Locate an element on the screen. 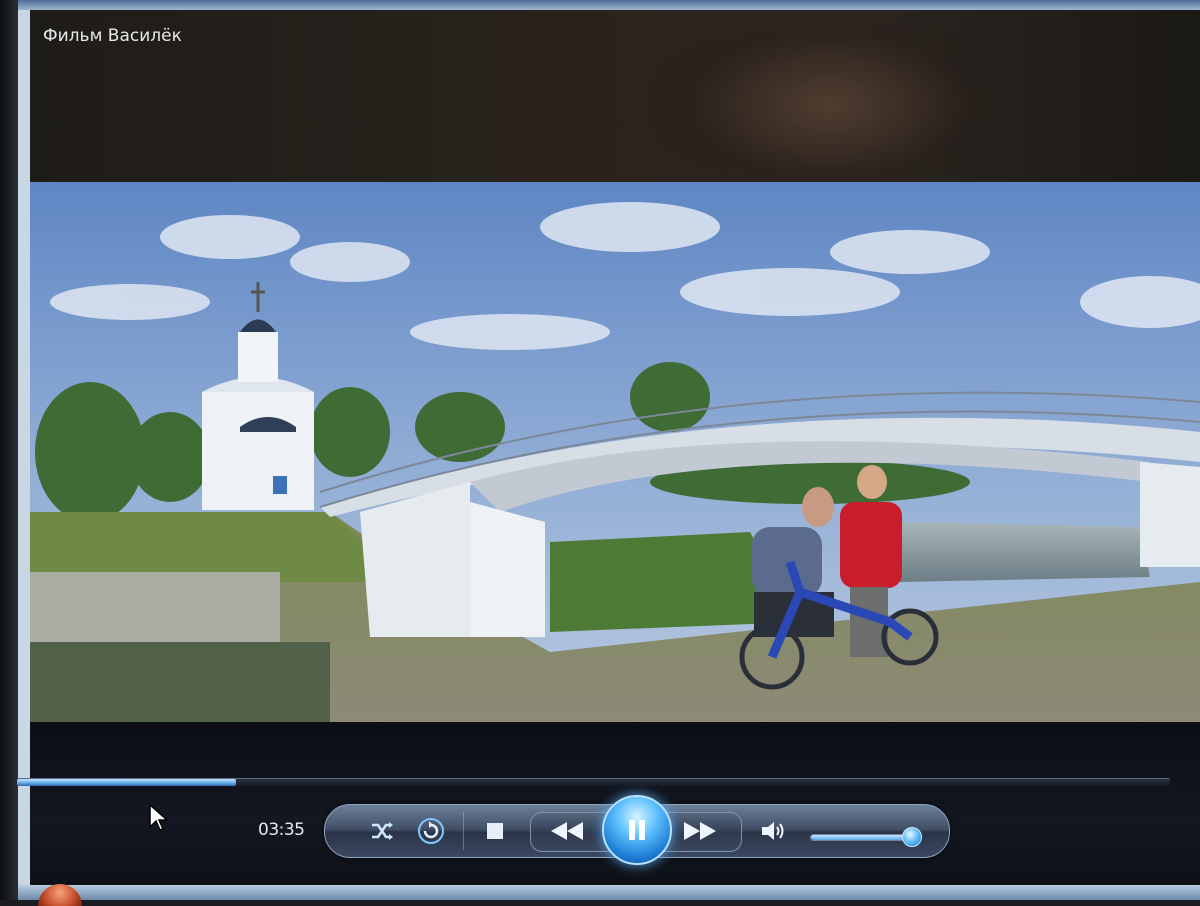  volume-icon is located at coordinates (773, 831).